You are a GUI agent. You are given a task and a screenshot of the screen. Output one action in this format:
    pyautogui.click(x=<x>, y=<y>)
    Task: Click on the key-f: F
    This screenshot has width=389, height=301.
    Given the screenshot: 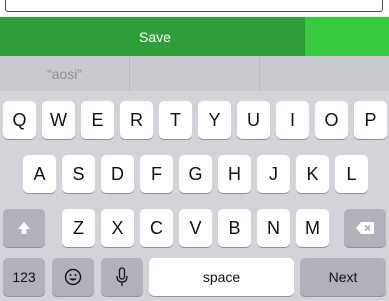 What is the action you would take?
    pyautogui.click(x=156, y=174)
    